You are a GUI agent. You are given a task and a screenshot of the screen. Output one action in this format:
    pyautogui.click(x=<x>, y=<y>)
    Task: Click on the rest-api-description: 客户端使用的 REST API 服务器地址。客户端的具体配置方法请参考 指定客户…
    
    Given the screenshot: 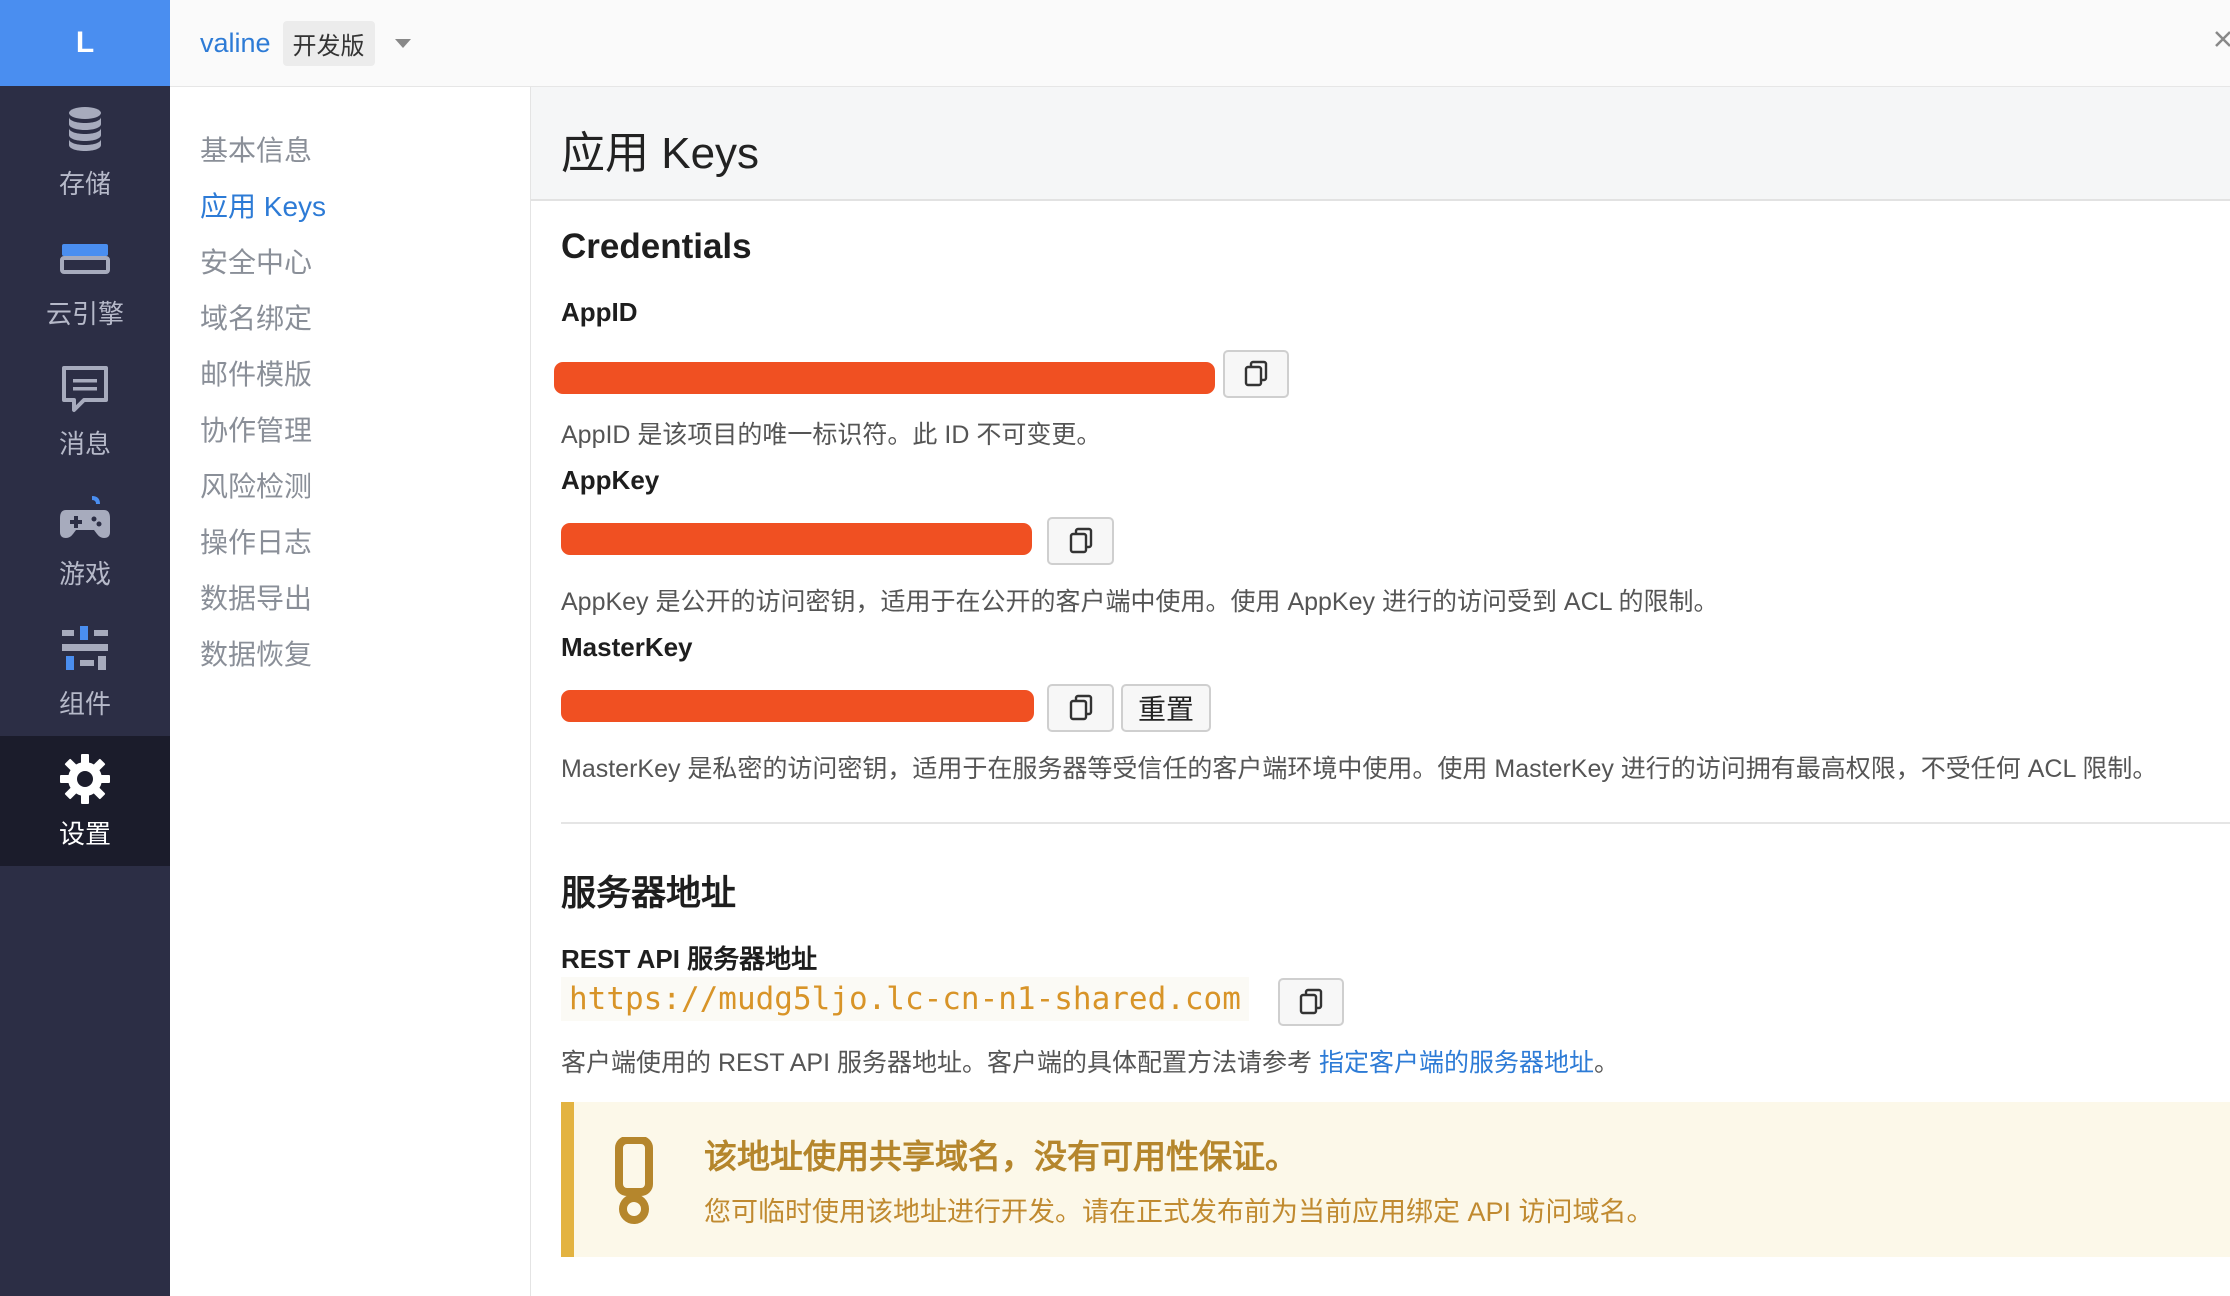 What is the action you would take?
    pyautogui.click(x=1090, y=1061)
    